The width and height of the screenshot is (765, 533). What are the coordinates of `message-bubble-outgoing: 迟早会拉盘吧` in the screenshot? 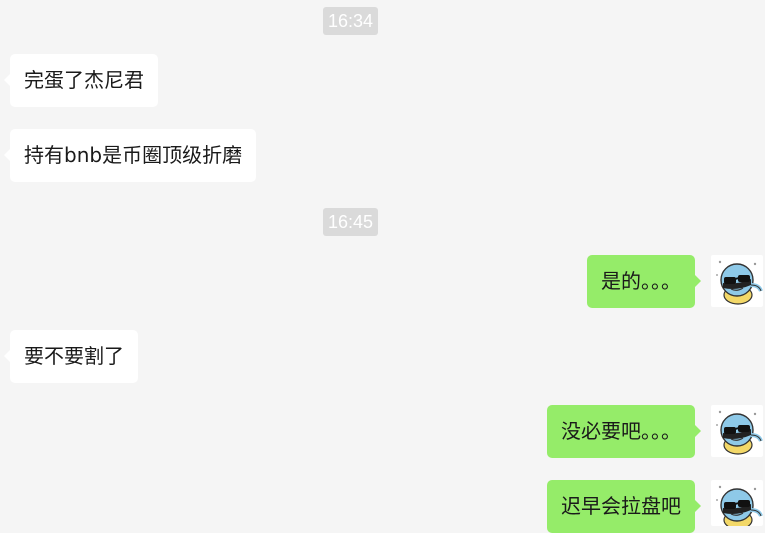 It's located at (624, 506).